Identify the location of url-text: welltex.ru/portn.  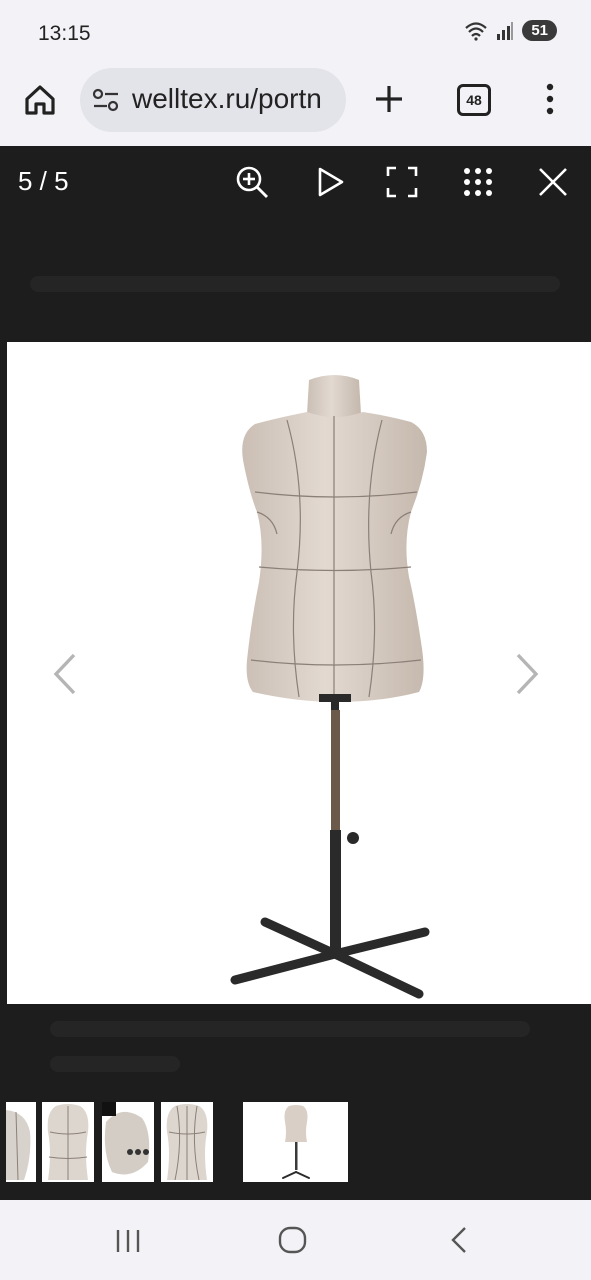
(227, 98).